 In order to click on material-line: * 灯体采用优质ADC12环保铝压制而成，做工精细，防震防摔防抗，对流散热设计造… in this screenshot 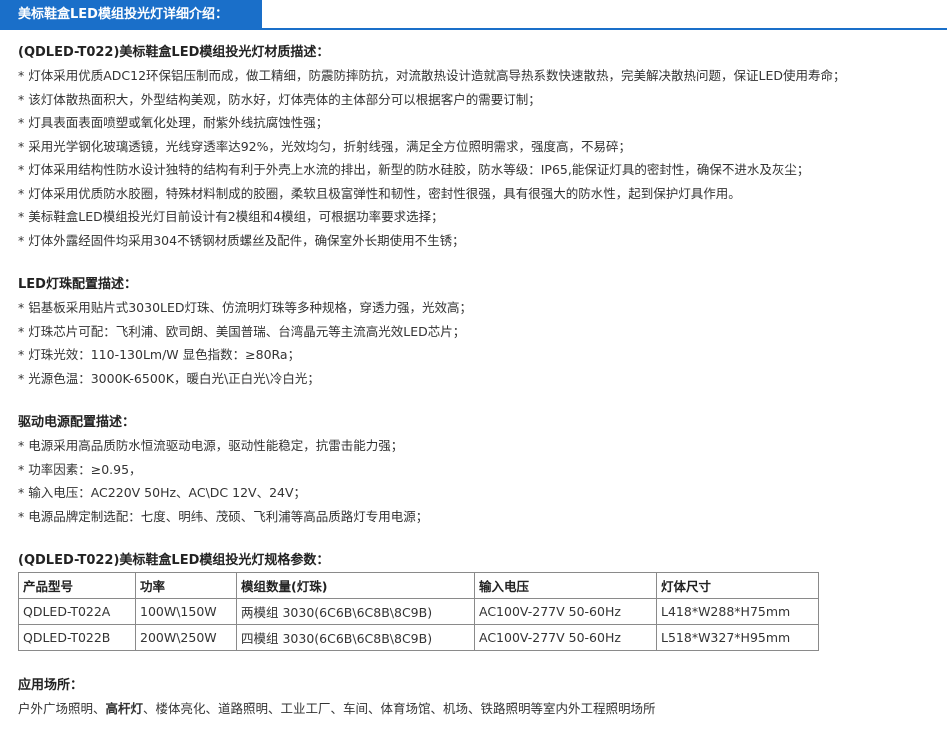, I will do `click(432, 75)`.